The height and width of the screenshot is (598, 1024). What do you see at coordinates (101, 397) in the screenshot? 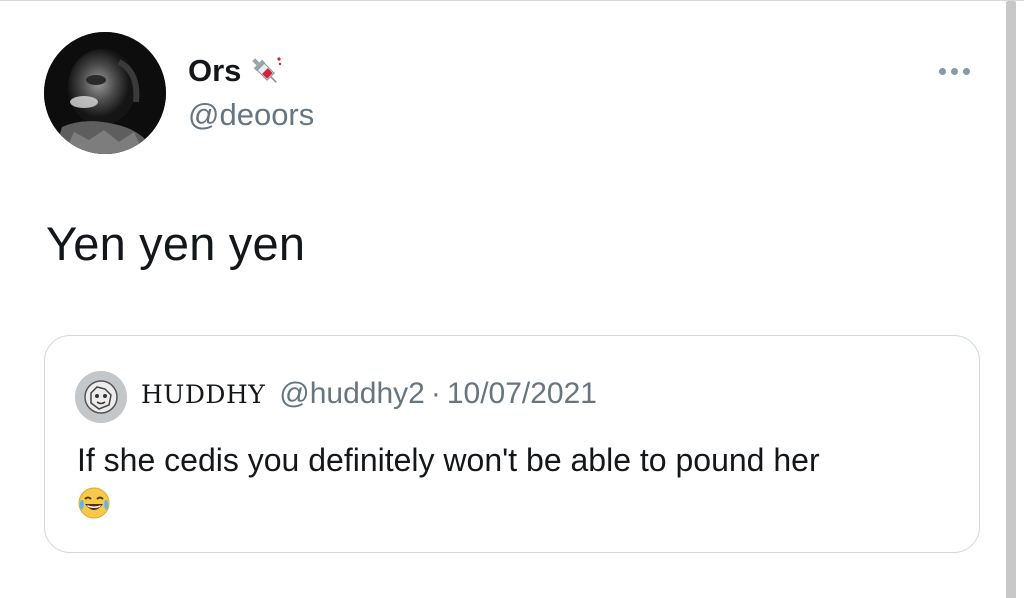
I see `quoted-author-avatar` at bounding box center [101, 397].